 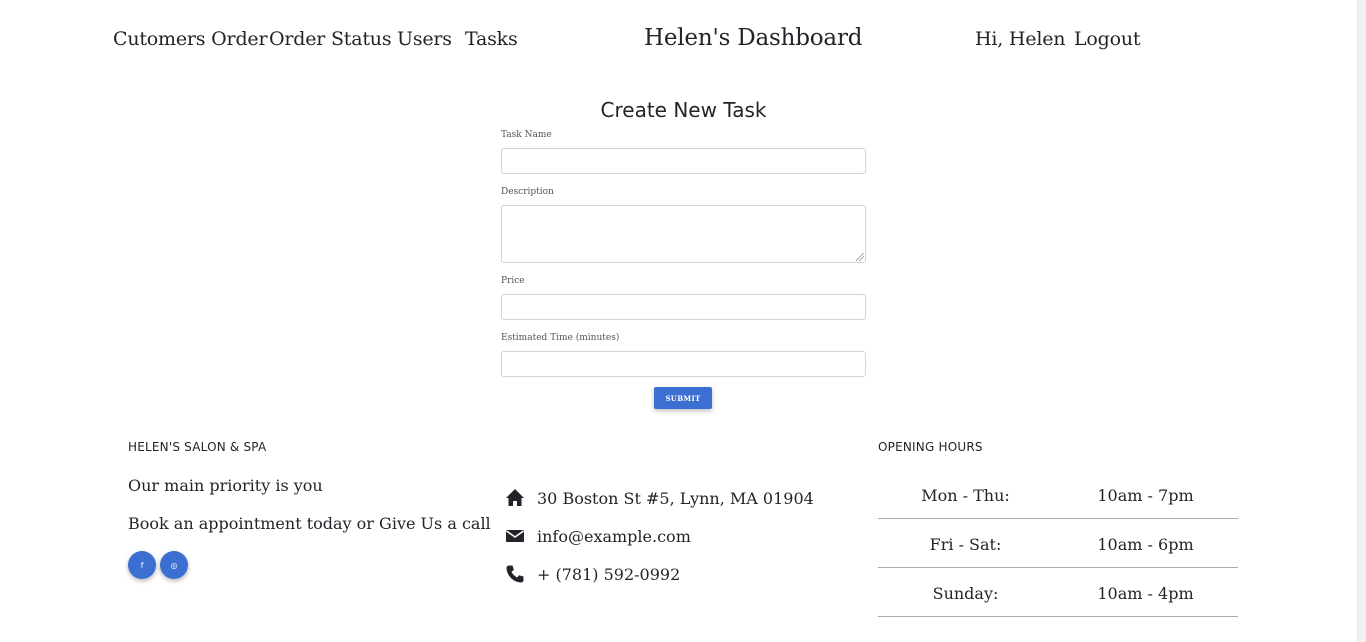 What do you see at coordinates (683, 364) in the screenshot?
I see `estimated-time-input` at bounding box center [683, 364].